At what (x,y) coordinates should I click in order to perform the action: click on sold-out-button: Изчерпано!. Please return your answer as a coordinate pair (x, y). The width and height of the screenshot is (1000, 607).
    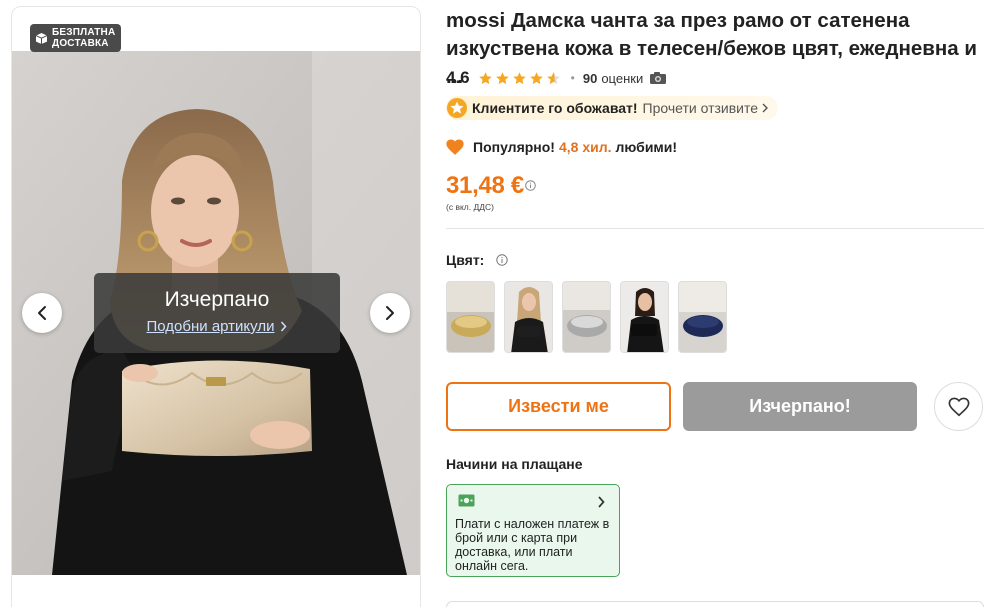
    Looking at the image, I should click on (800, 406).